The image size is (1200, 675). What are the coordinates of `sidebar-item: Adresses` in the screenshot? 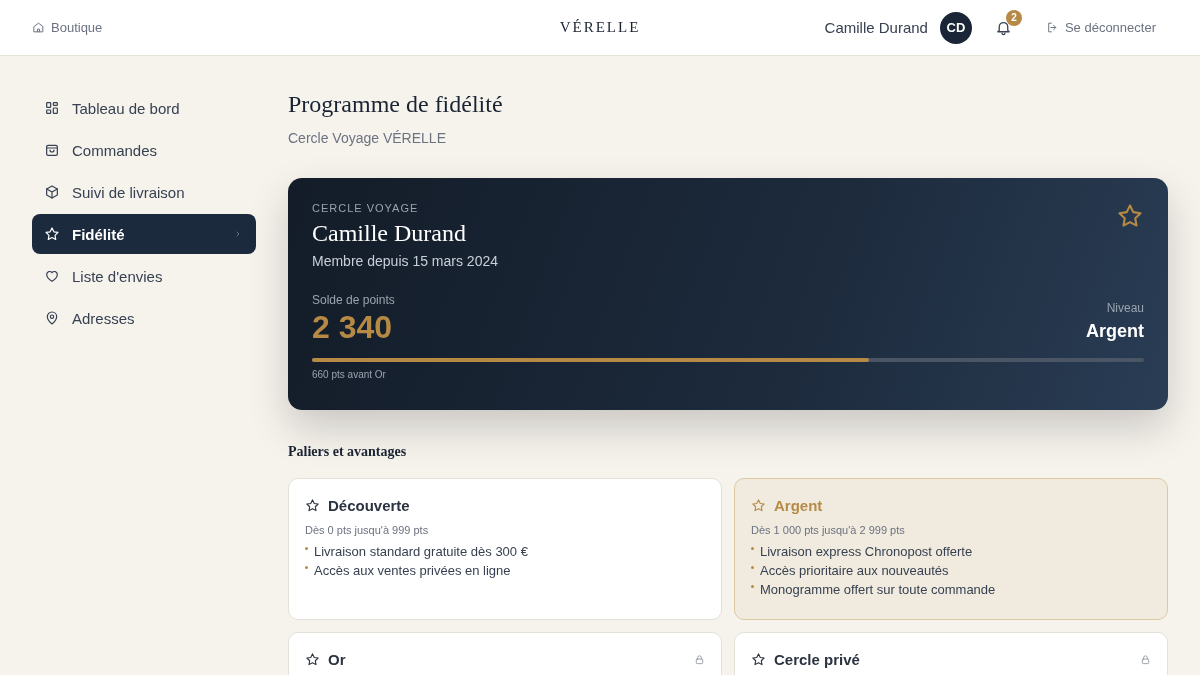 It's located at (144, 318).